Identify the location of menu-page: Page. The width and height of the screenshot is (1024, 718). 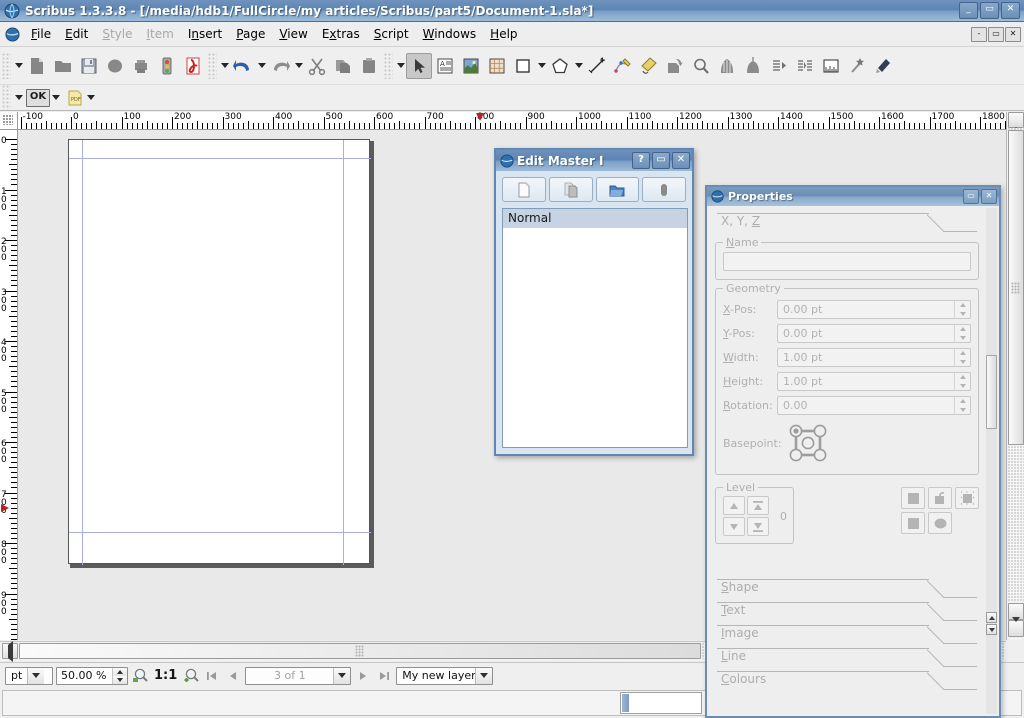
(250, 34).